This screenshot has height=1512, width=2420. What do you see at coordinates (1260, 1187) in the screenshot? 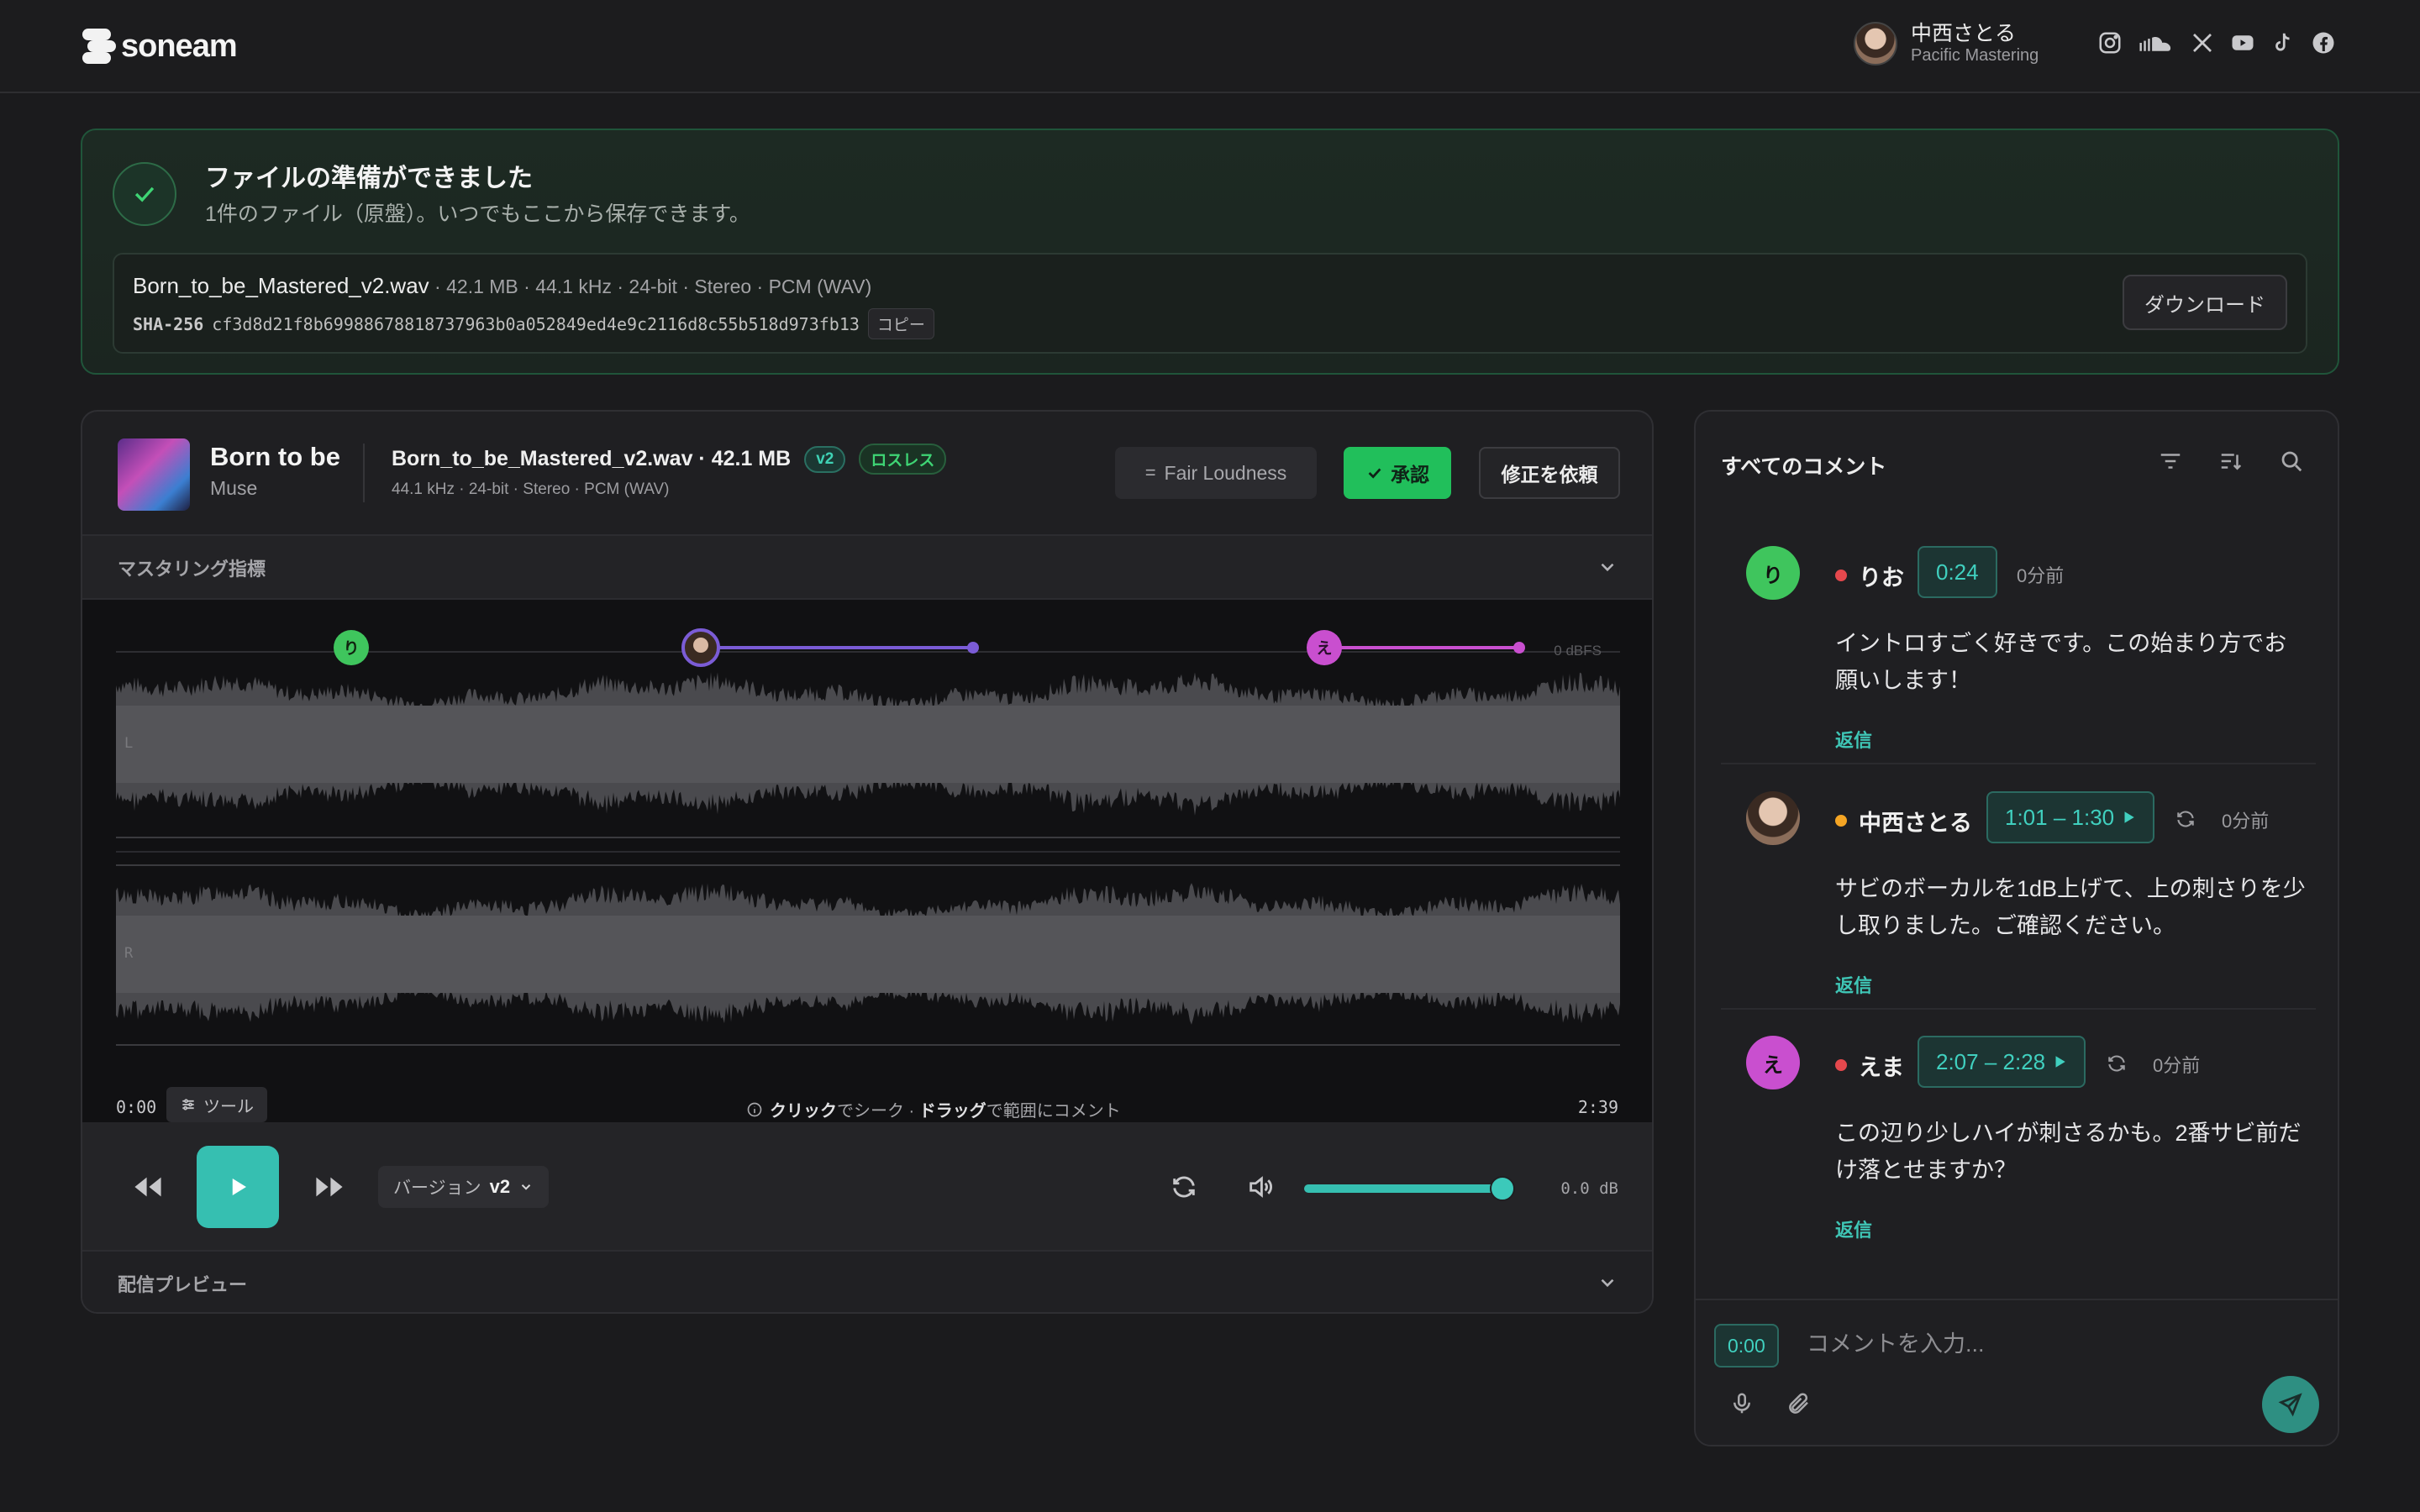
I see `volume-icon` at bounding box center [1260, 1187].